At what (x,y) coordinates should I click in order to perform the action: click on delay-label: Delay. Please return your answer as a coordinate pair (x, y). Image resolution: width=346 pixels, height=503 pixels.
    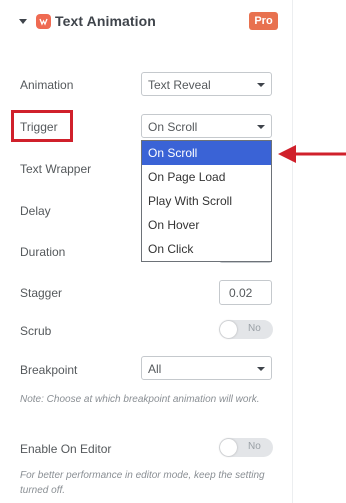
    Looking at the image, I should click on (35, 211).